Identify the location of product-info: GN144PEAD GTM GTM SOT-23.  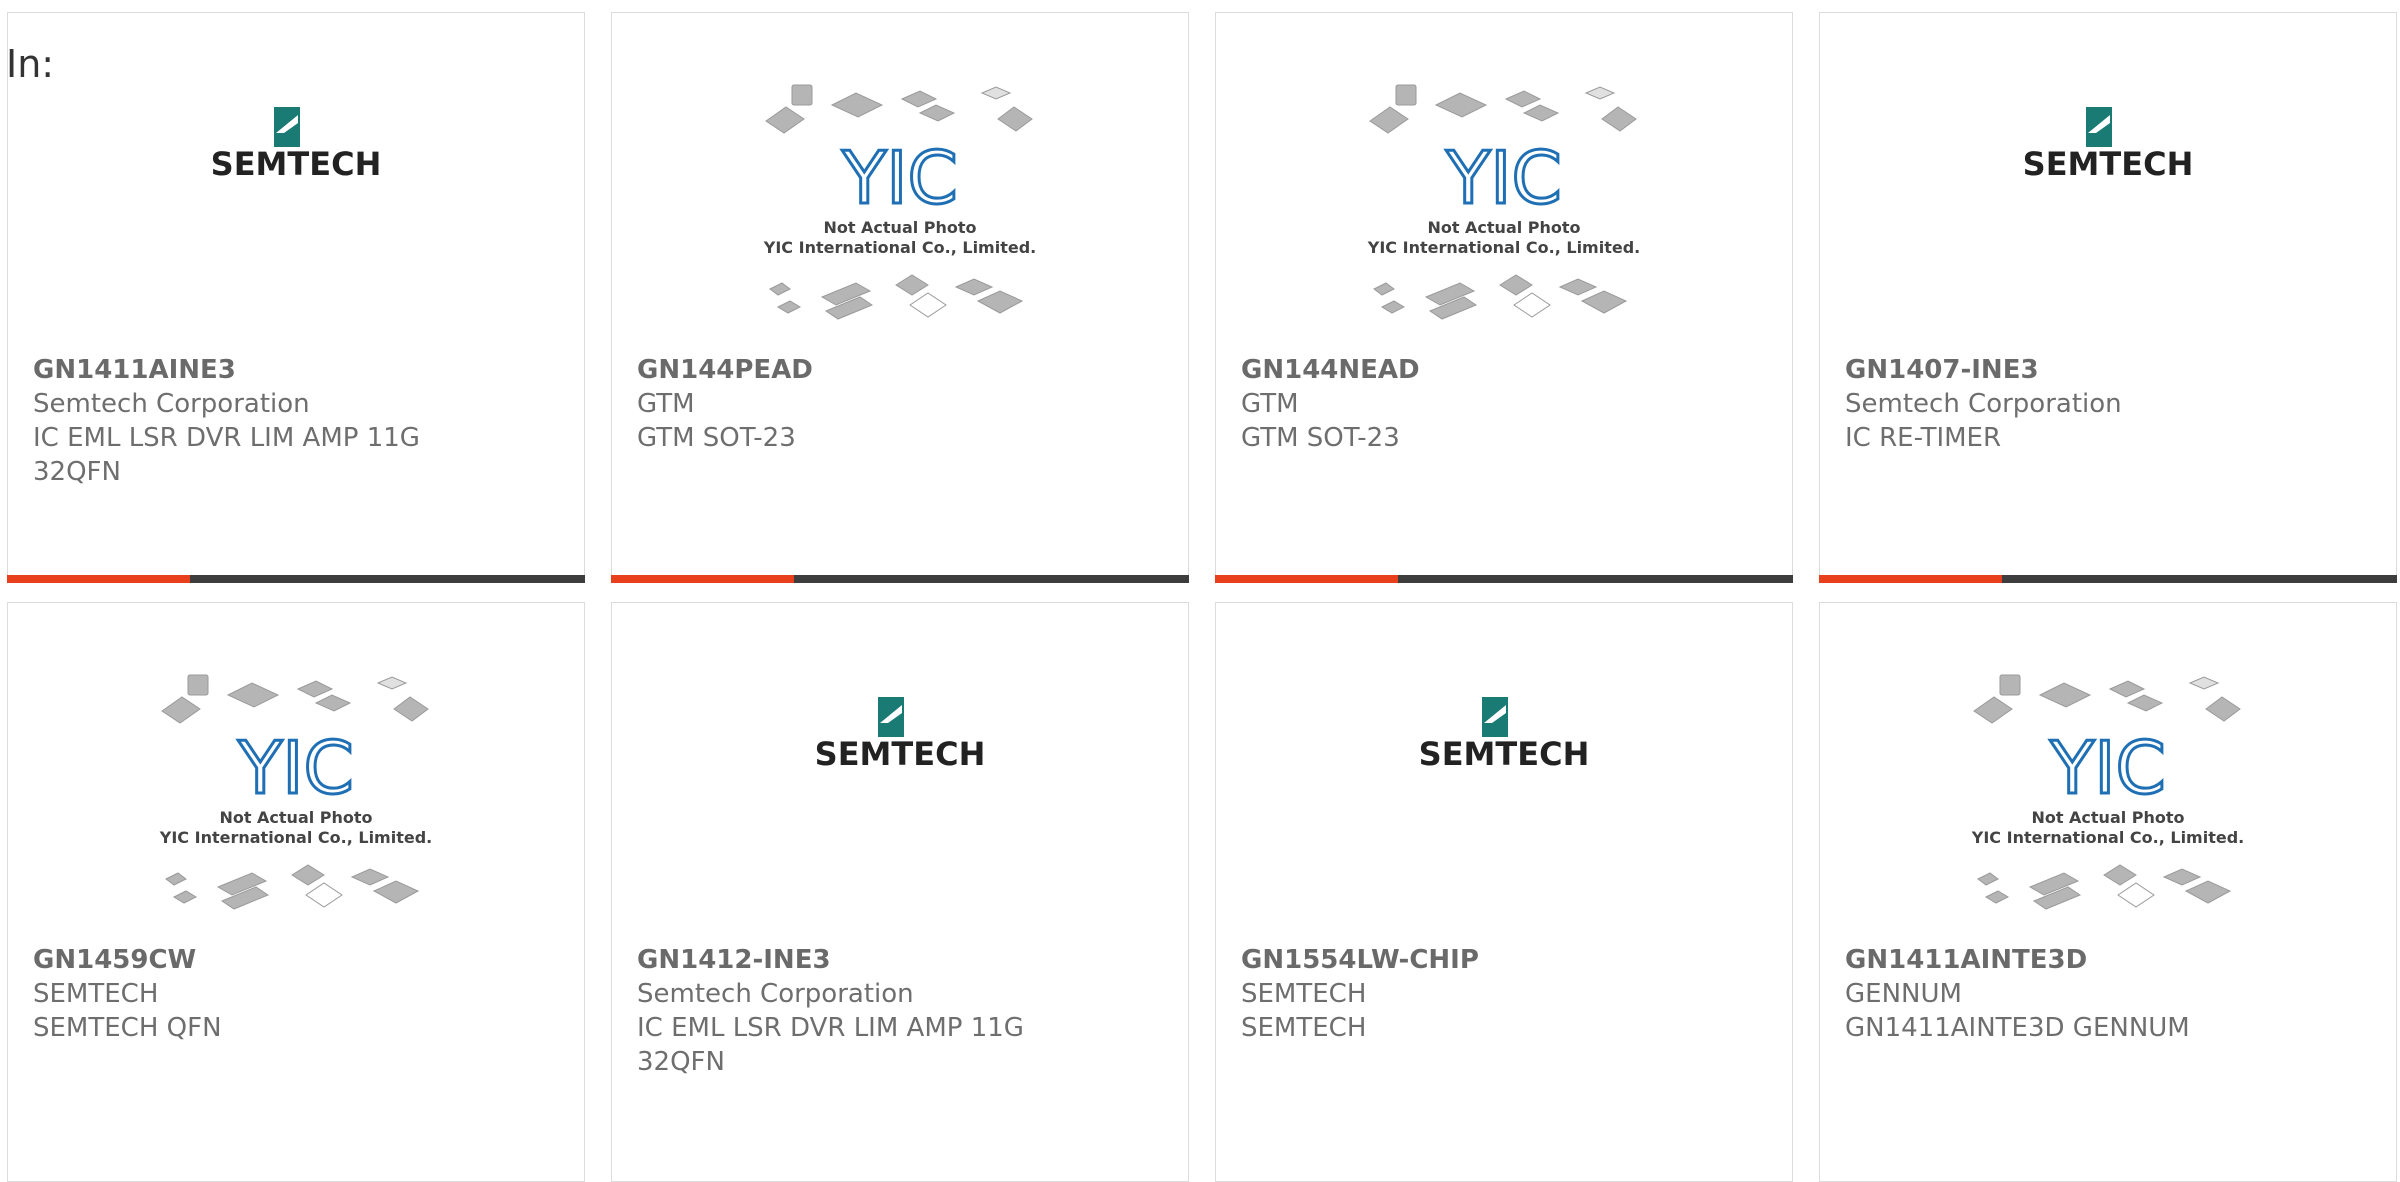
(902, 404).